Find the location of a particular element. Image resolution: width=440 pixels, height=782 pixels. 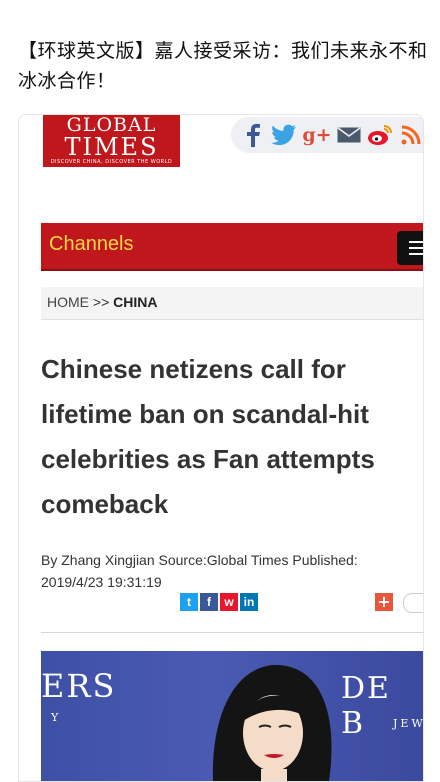

content-divider is located at coordinates (232, 632).